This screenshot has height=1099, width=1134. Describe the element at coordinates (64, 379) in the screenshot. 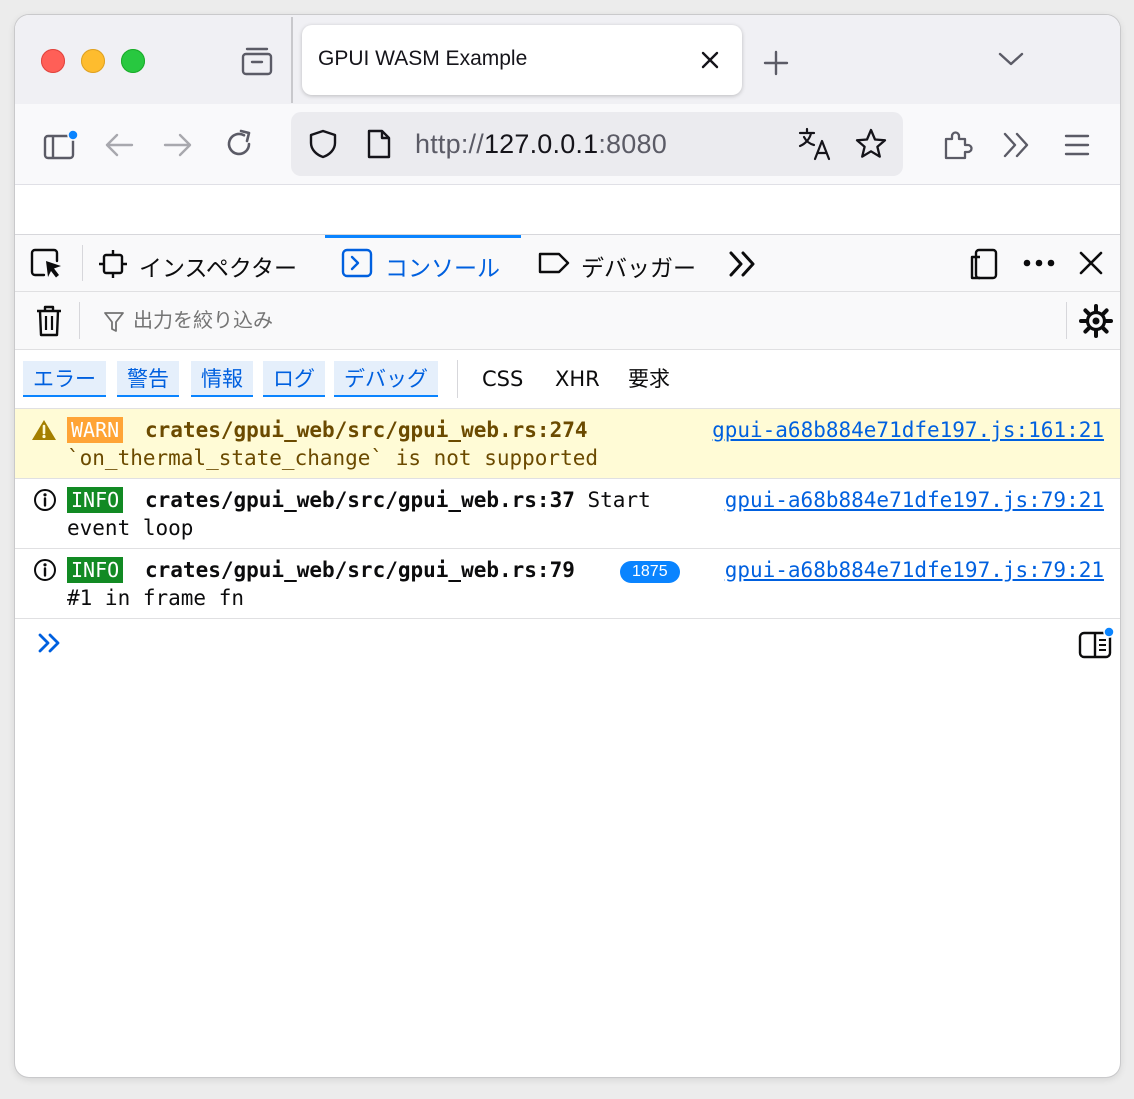

I see `level-error-button: エラー` at that location.